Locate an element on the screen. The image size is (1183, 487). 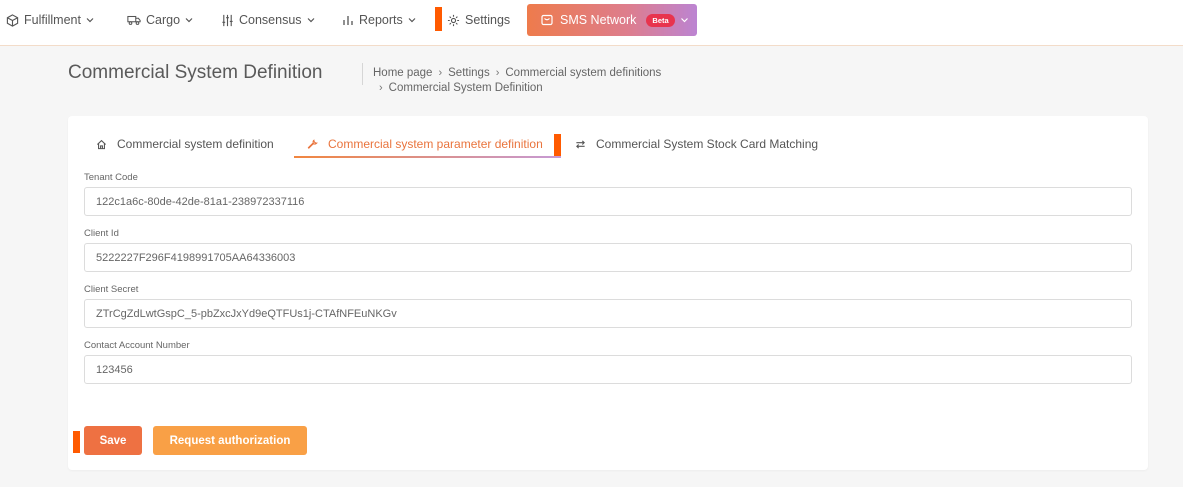
tab-label: Commercial System Stock Card Matching is located at coordinates (707, 144).